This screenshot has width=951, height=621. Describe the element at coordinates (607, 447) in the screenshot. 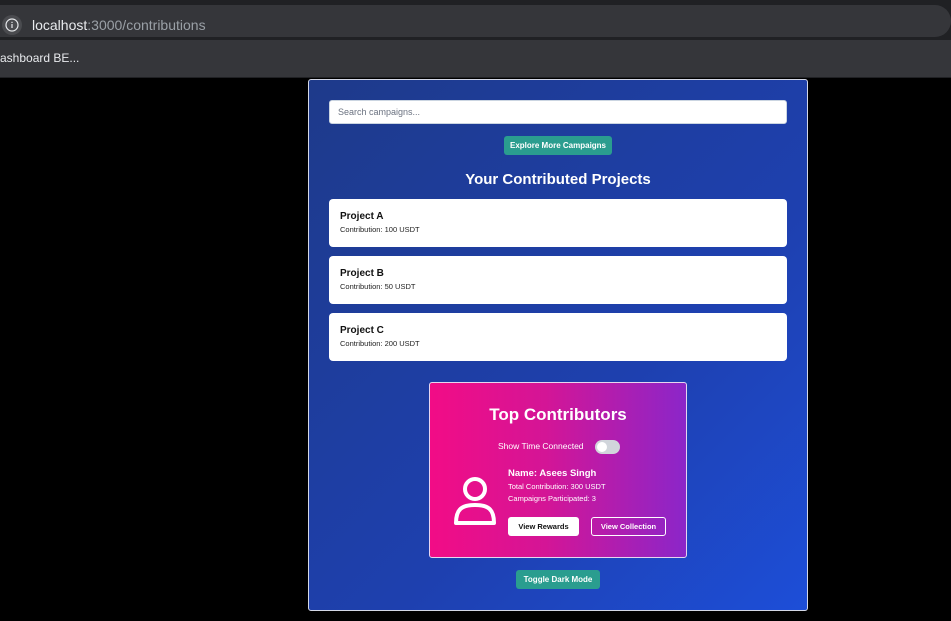

I see `time-connected-toggle` at that location.